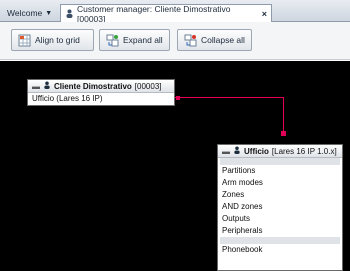  Describe the element at coordinates (280, 195) in the screenshot. I see `list-item: Zones` at that location.